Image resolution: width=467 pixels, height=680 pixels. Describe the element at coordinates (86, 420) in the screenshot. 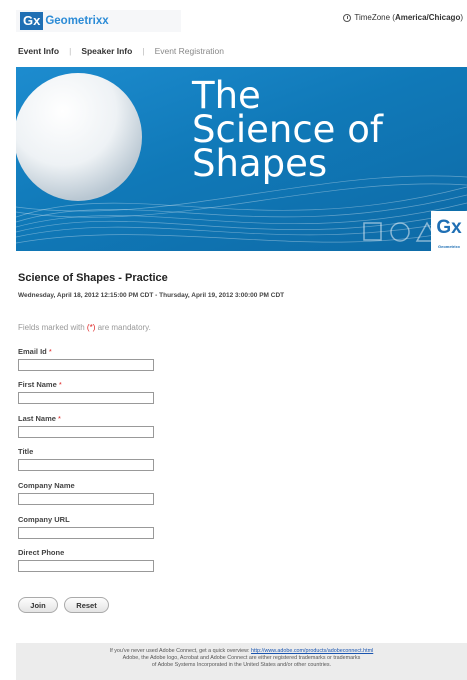

I see `last-name-label: Last Name *` at that location.